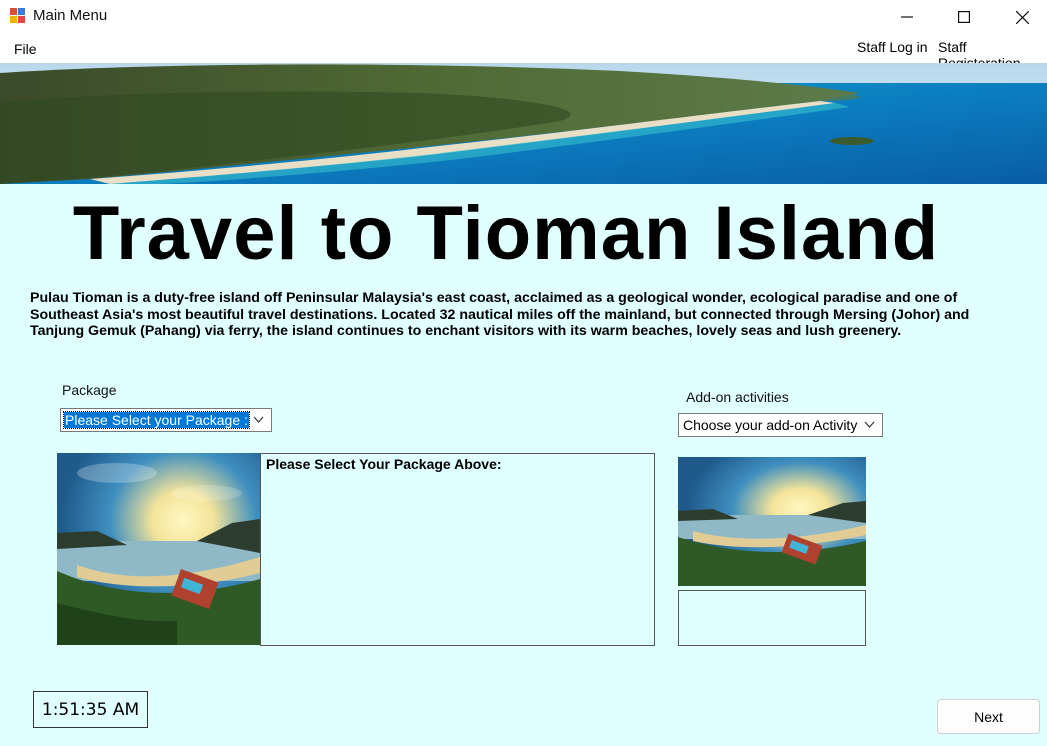  Describe the element at coordinates (770, 425) in the screenshot. I see `addon-select-value: Choose your add-on Activity` at that location.